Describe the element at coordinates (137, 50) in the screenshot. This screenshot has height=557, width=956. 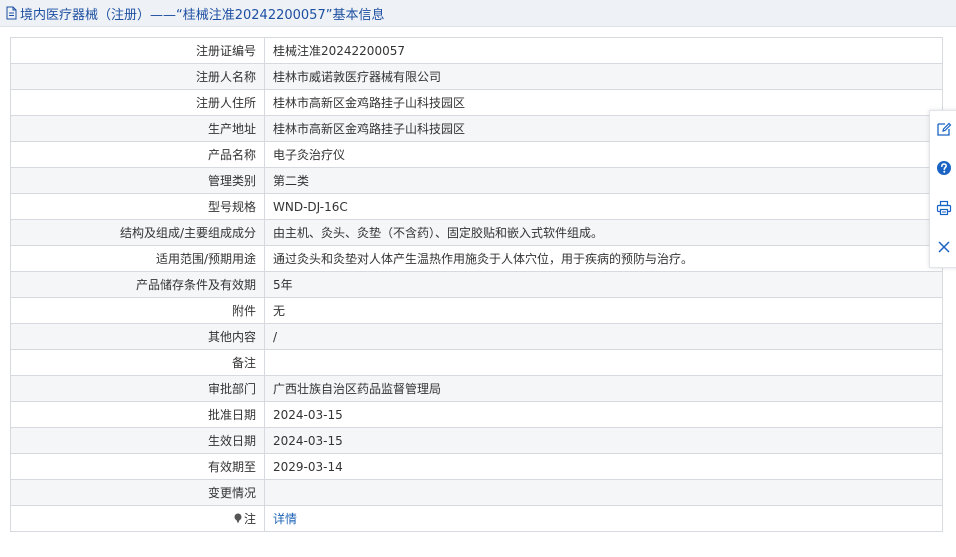
I see `row-label: 注册证编号` at that location.